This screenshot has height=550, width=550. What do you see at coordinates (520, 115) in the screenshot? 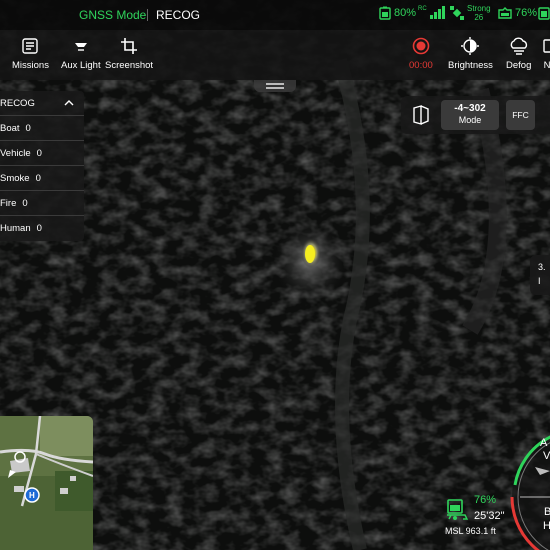
I see `ffc-button: FFC` at bounding box center [520, 115].